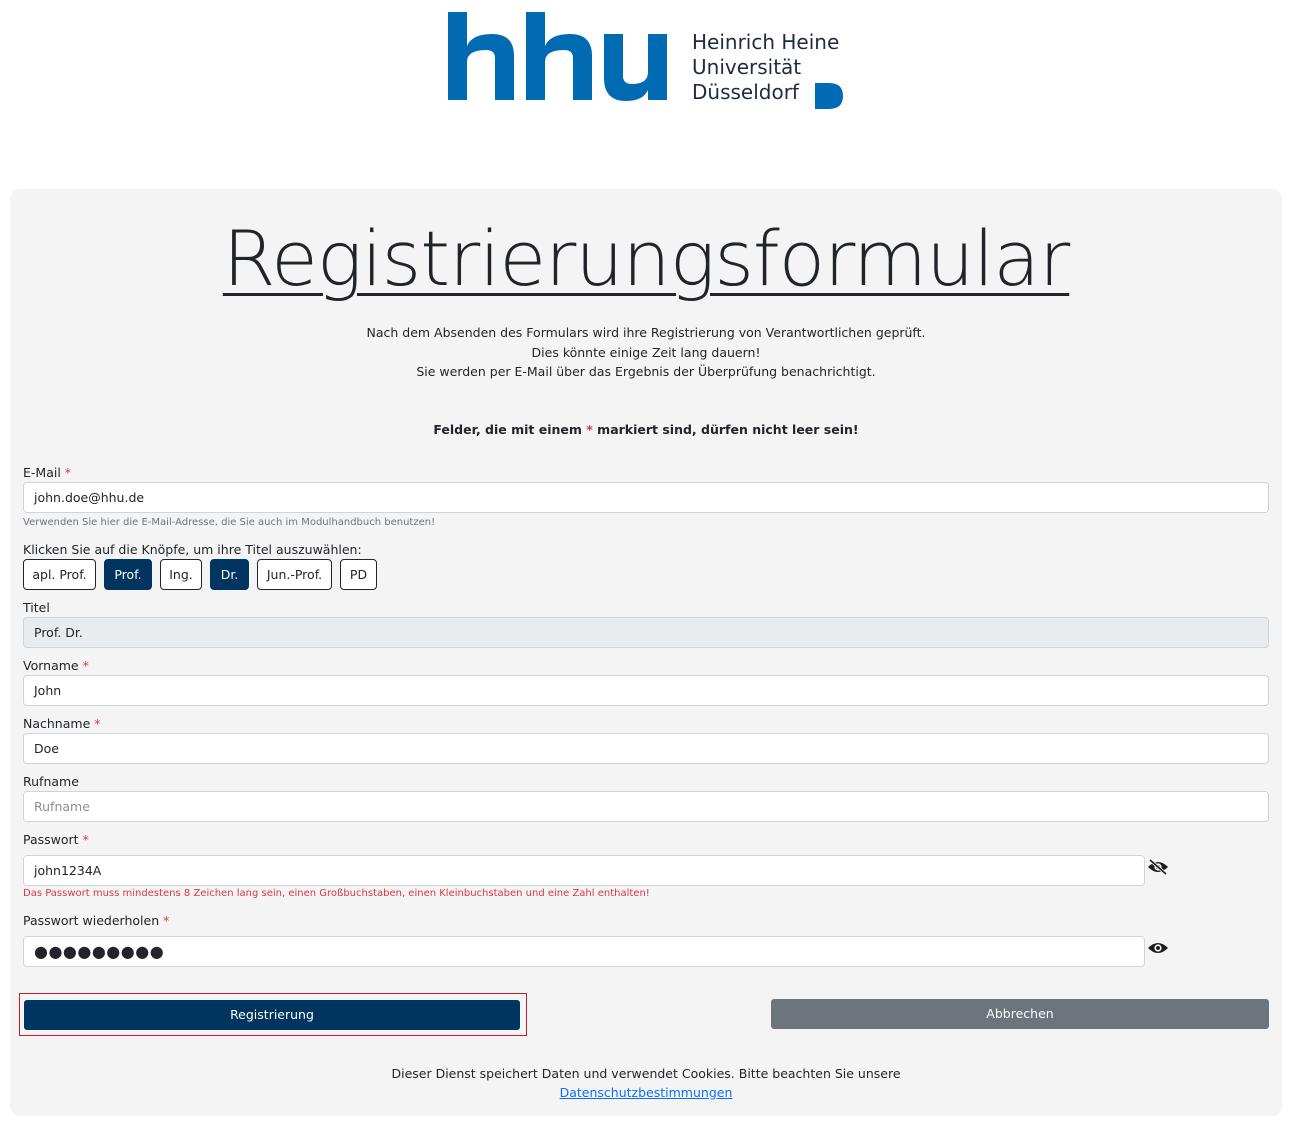 This screenshot has height=1130, width=1303. I want to click on cancel-button: Abbrechen, so click(1020, 1014).